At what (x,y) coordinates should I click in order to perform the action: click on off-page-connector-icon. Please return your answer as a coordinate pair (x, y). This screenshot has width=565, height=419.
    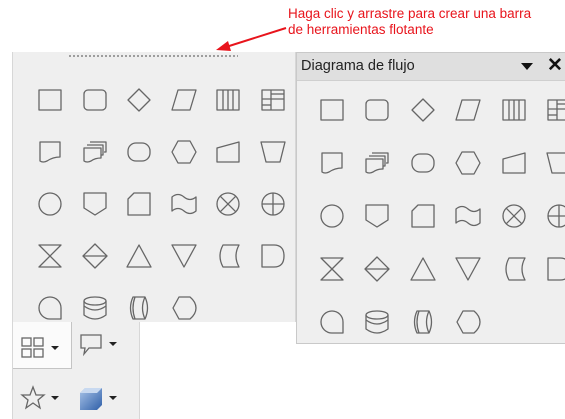
    Looking at the image, I should click on (377, 215).